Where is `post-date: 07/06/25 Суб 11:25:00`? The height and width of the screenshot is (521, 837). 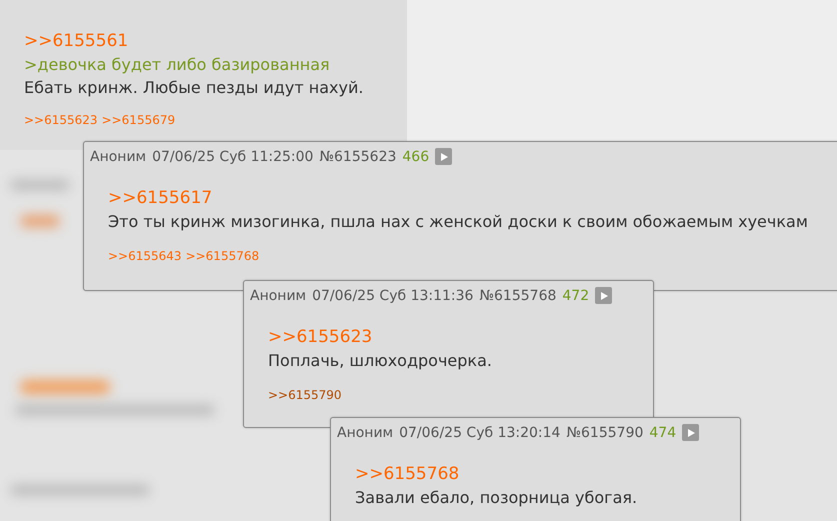
post-date: 07/06/25 Суб 11:25:00 is located at coordinates (233, 156).